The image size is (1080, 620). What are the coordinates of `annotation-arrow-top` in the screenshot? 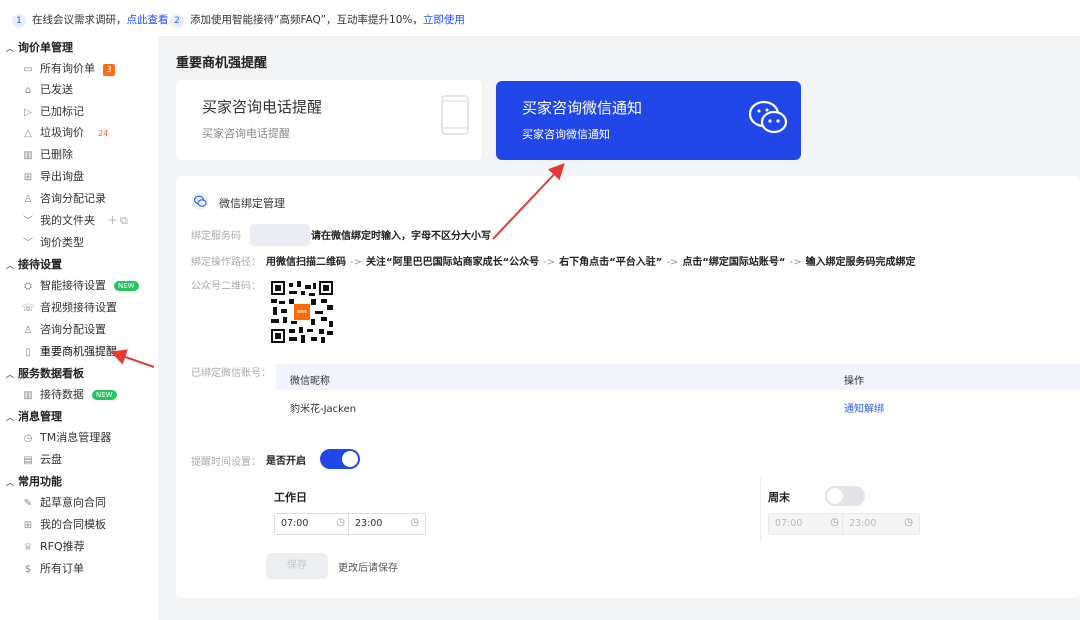 It's located at (528, 201).